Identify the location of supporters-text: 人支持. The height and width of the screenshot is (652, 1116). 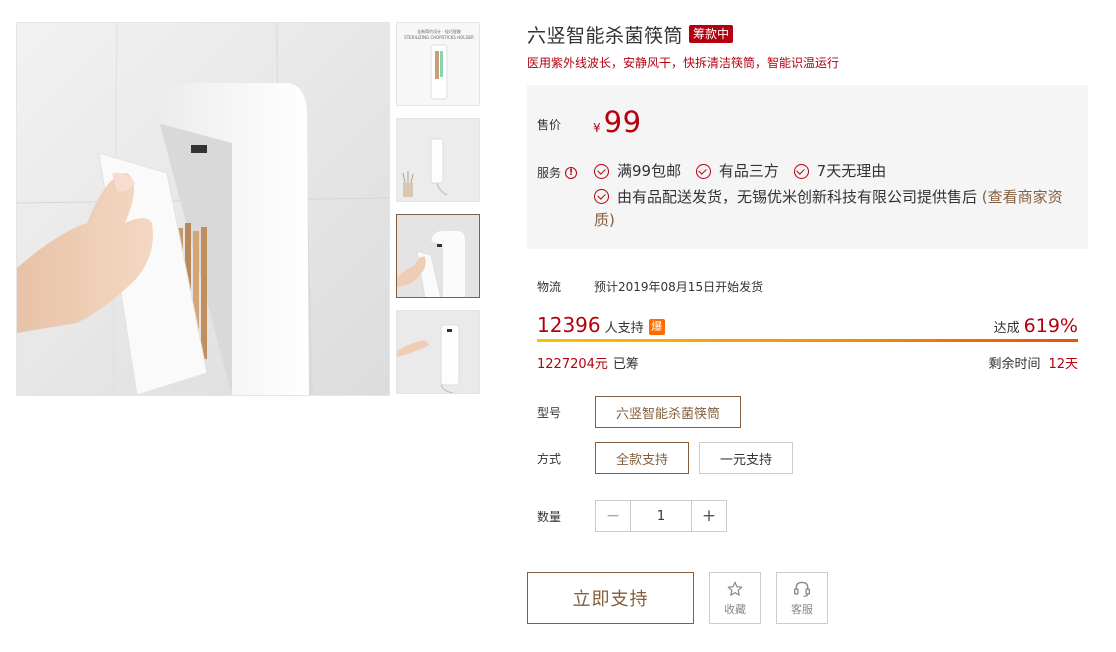
(624, 328).